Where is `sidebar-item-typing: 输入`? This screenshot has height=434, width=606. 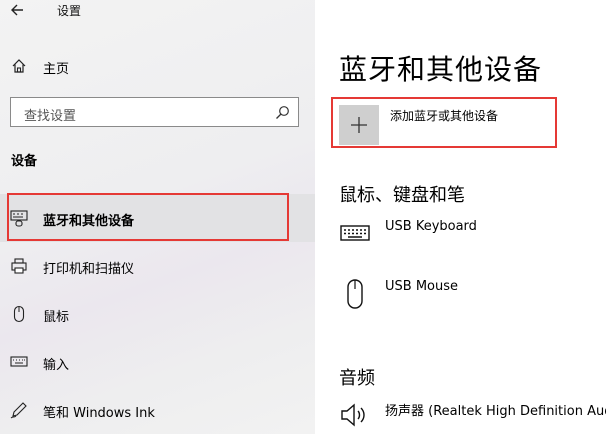
sidebar-item-typing: 输入 is located at coordinates (157, 362).